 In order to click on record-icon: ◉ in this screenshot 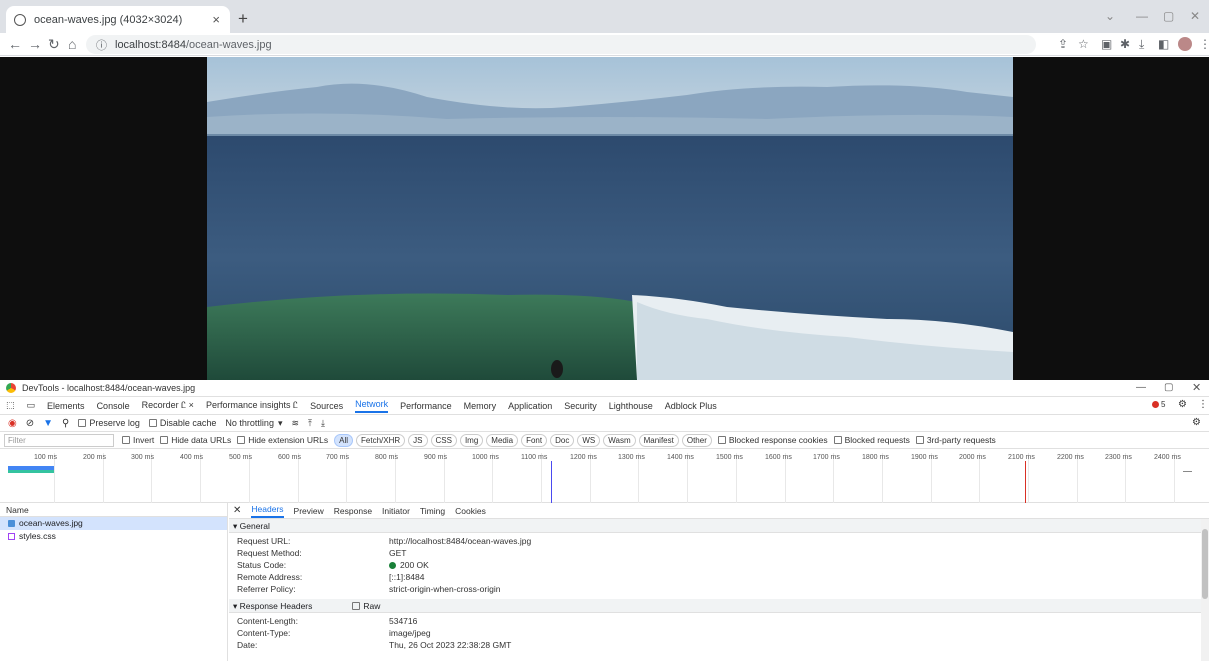, I will do `click(12, 423)`.